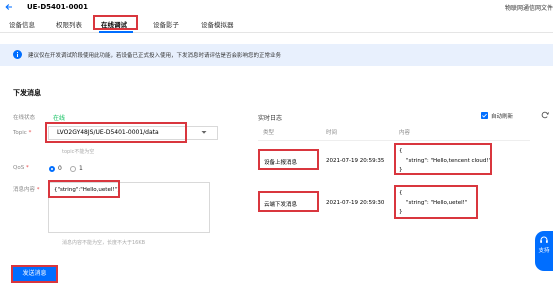 Image resolution: width=553 pixels, height=286 pixels. I want to click on topic-highlight-box, so click(116, 132).